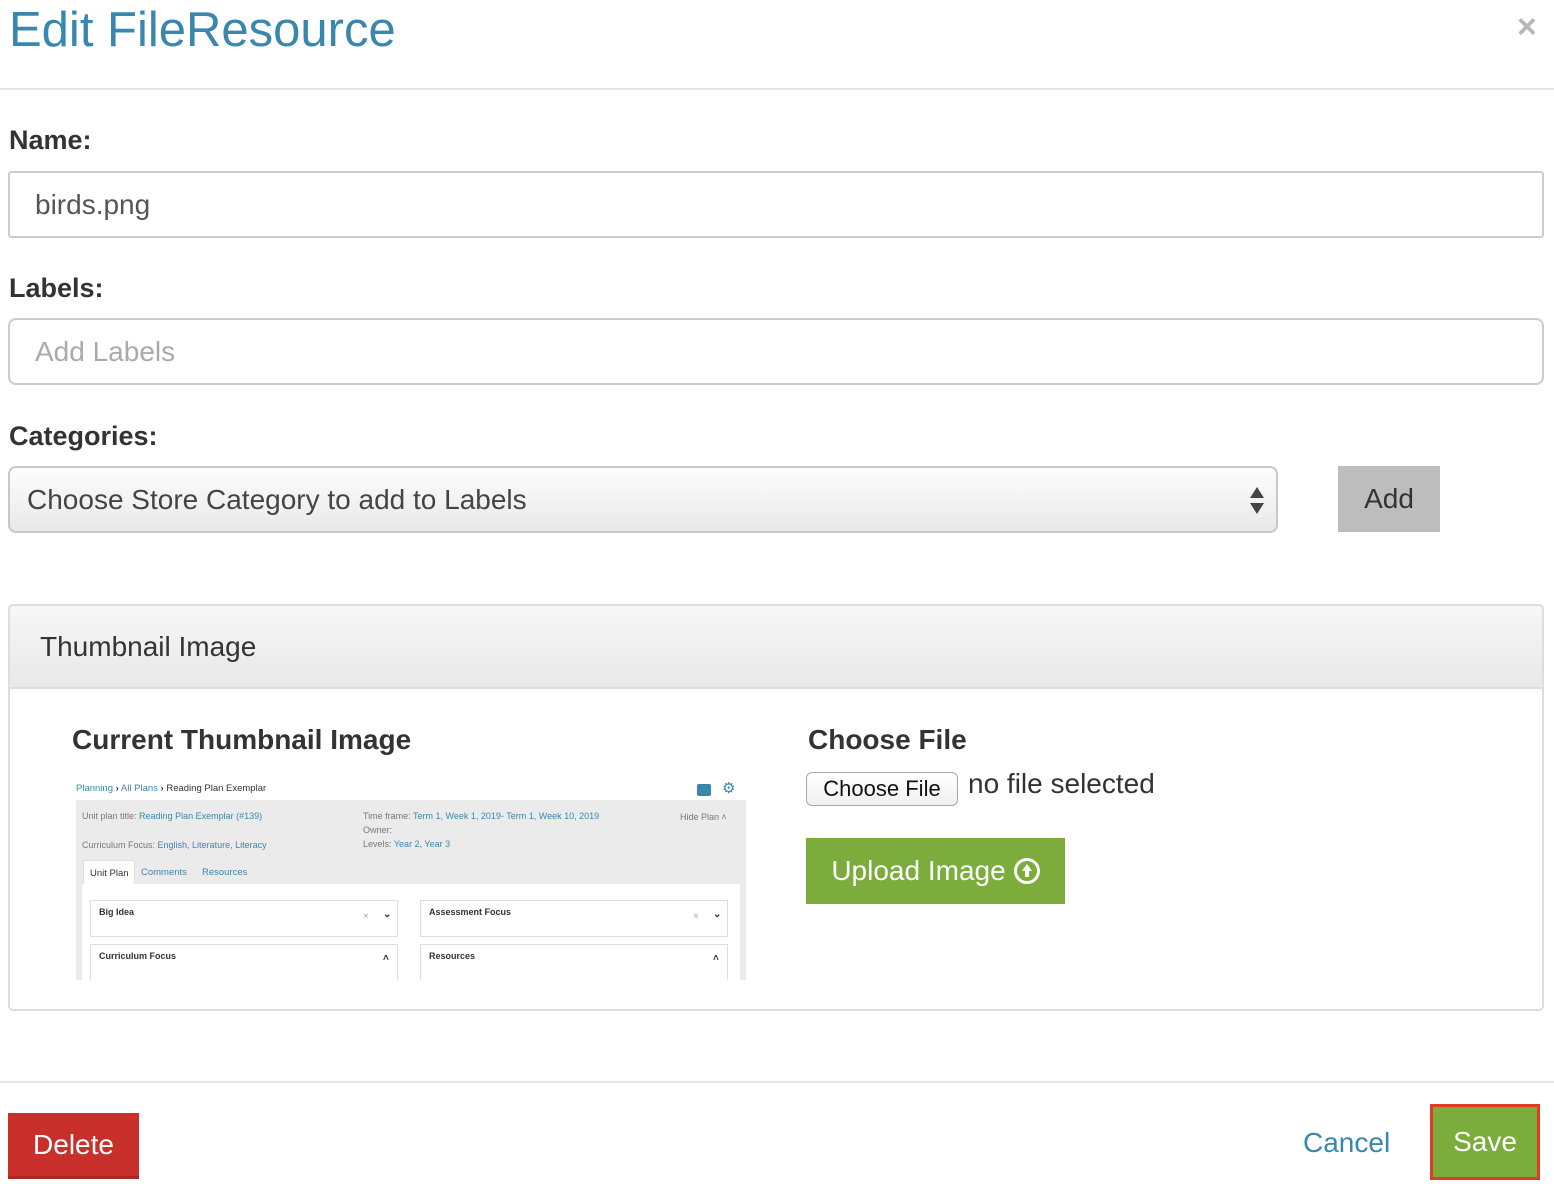 The image size is (1554, 1188). Describe the element at coordinates (277, 499) in the screenshot. I see `categories-select-value: Choose Store Category to add to Labels` at that location.